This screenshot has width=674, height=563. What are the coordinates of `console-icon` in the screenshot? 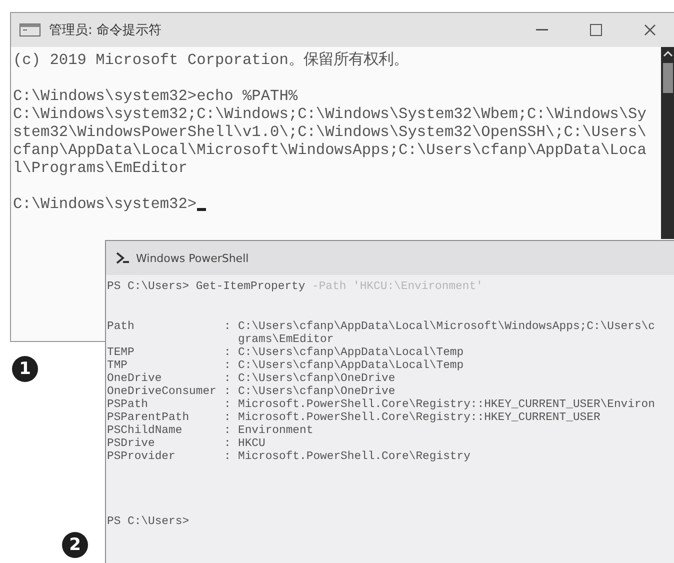 It's located at (30, 30).